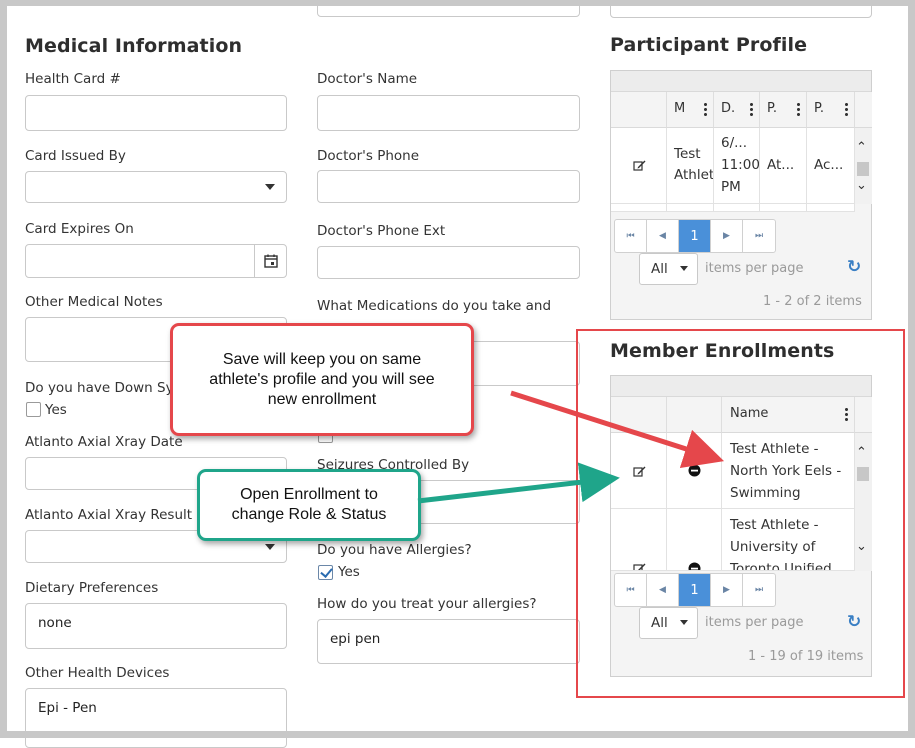 The height and width of the screenshot is (748, 915). Describe the element at coordinates (75, 156) in the screenshot. I see `card-issued-label: Card Issued By` at that location.